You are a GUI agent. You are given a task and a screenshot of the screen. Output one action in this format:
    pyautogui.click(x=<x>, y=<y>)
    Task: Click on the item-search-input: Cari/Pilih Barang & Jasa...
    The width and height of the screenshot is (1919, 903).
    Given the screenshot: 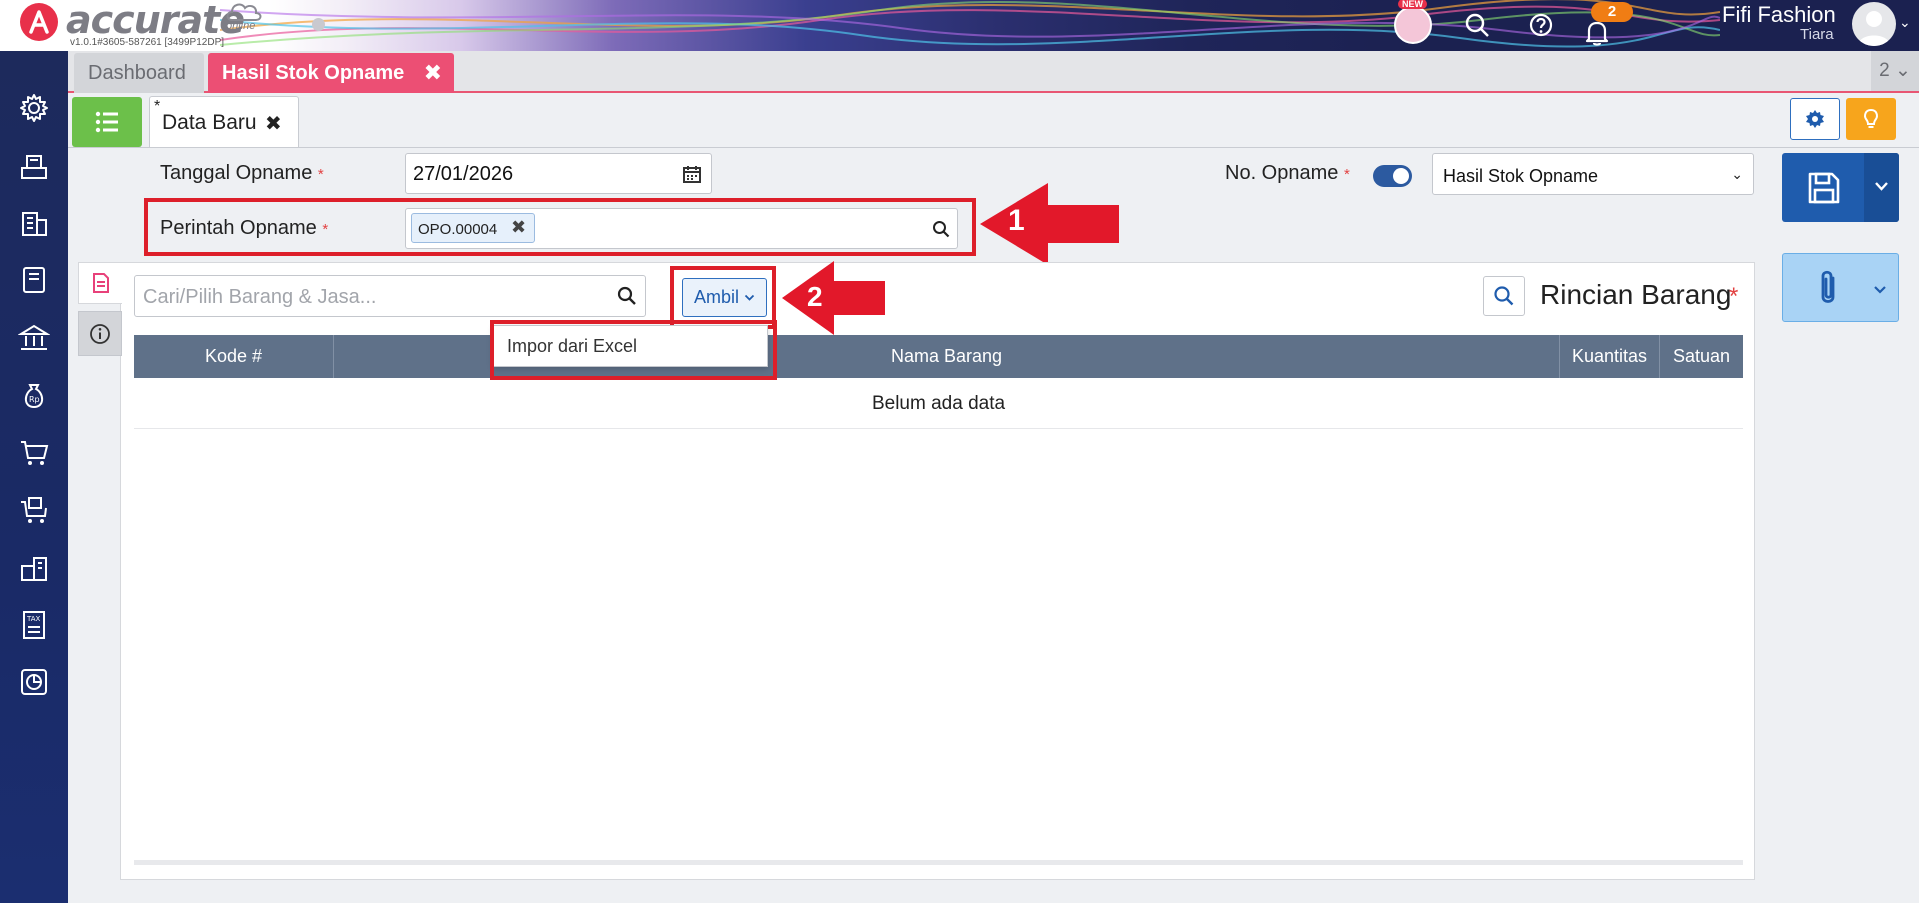 What is the action you would take?
    pyautogui.click(x=390, y=296)
    